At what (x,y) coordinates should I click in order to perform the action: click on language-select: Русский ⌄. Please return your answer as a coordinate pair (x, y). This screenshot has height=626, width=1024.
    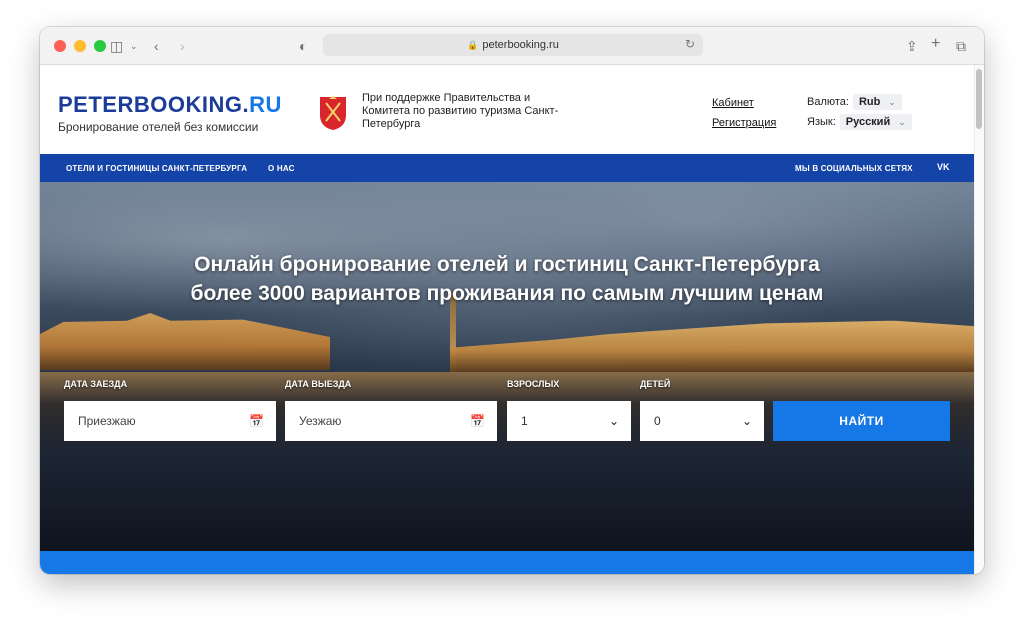
    Looking at the image, I should click on (875, 122).